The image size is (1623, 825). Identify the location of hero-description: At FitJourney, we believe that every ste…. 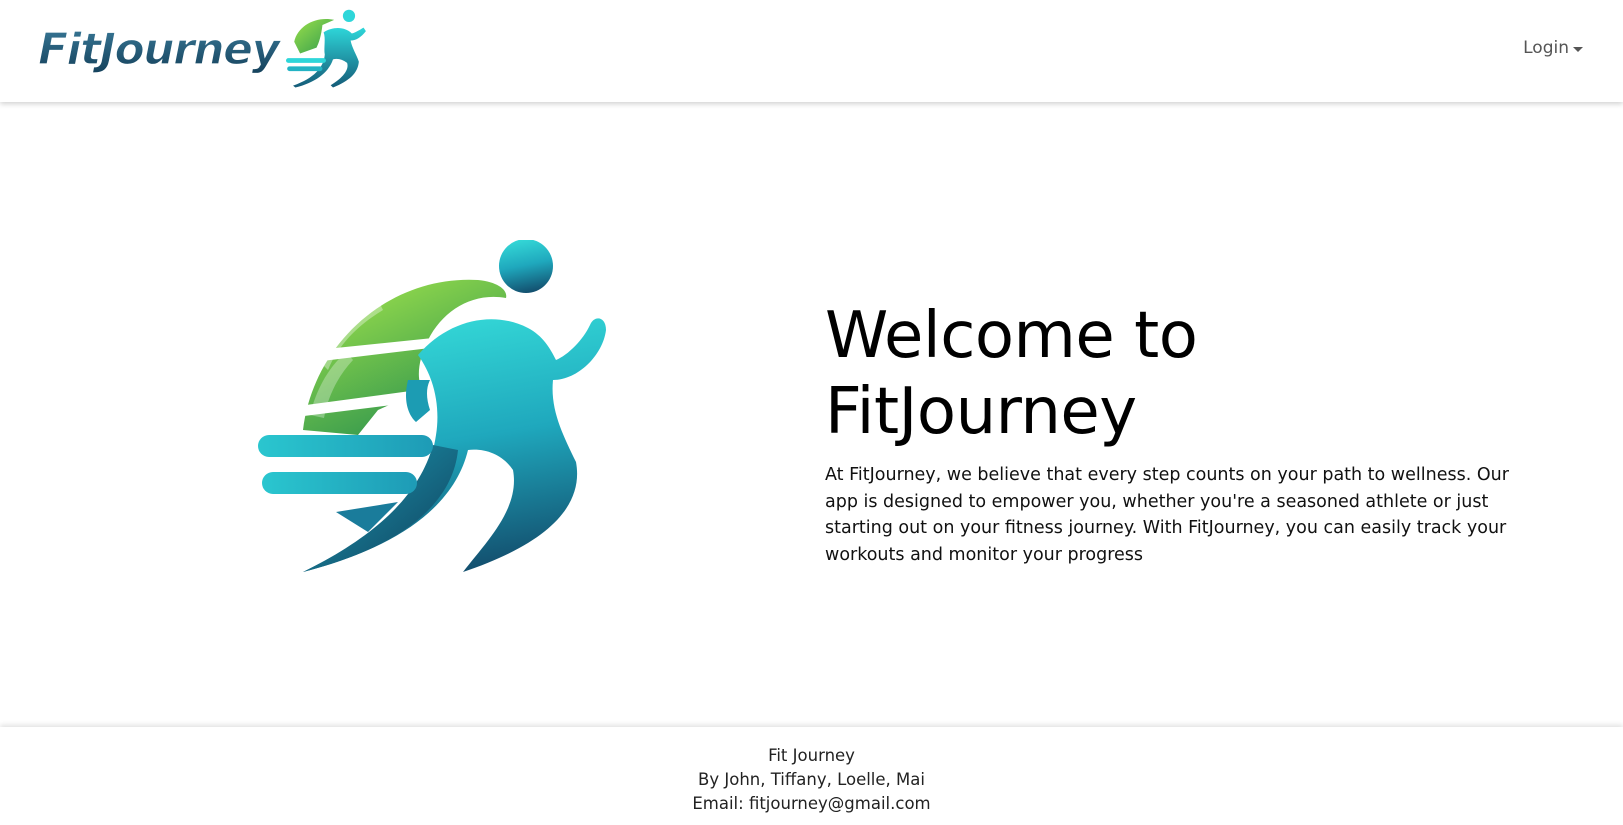
(1167, 515).